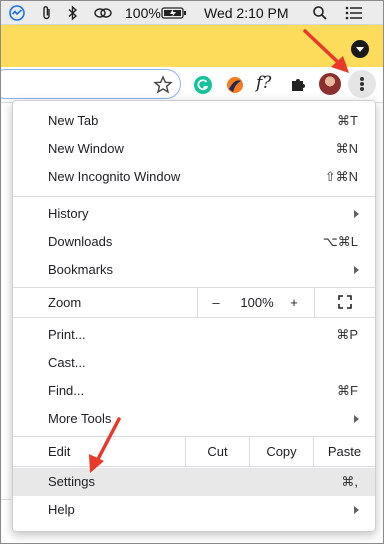  Describe the element at coordinates (298, 85) in the screenshot. I see `puzzle-icon` at that location.